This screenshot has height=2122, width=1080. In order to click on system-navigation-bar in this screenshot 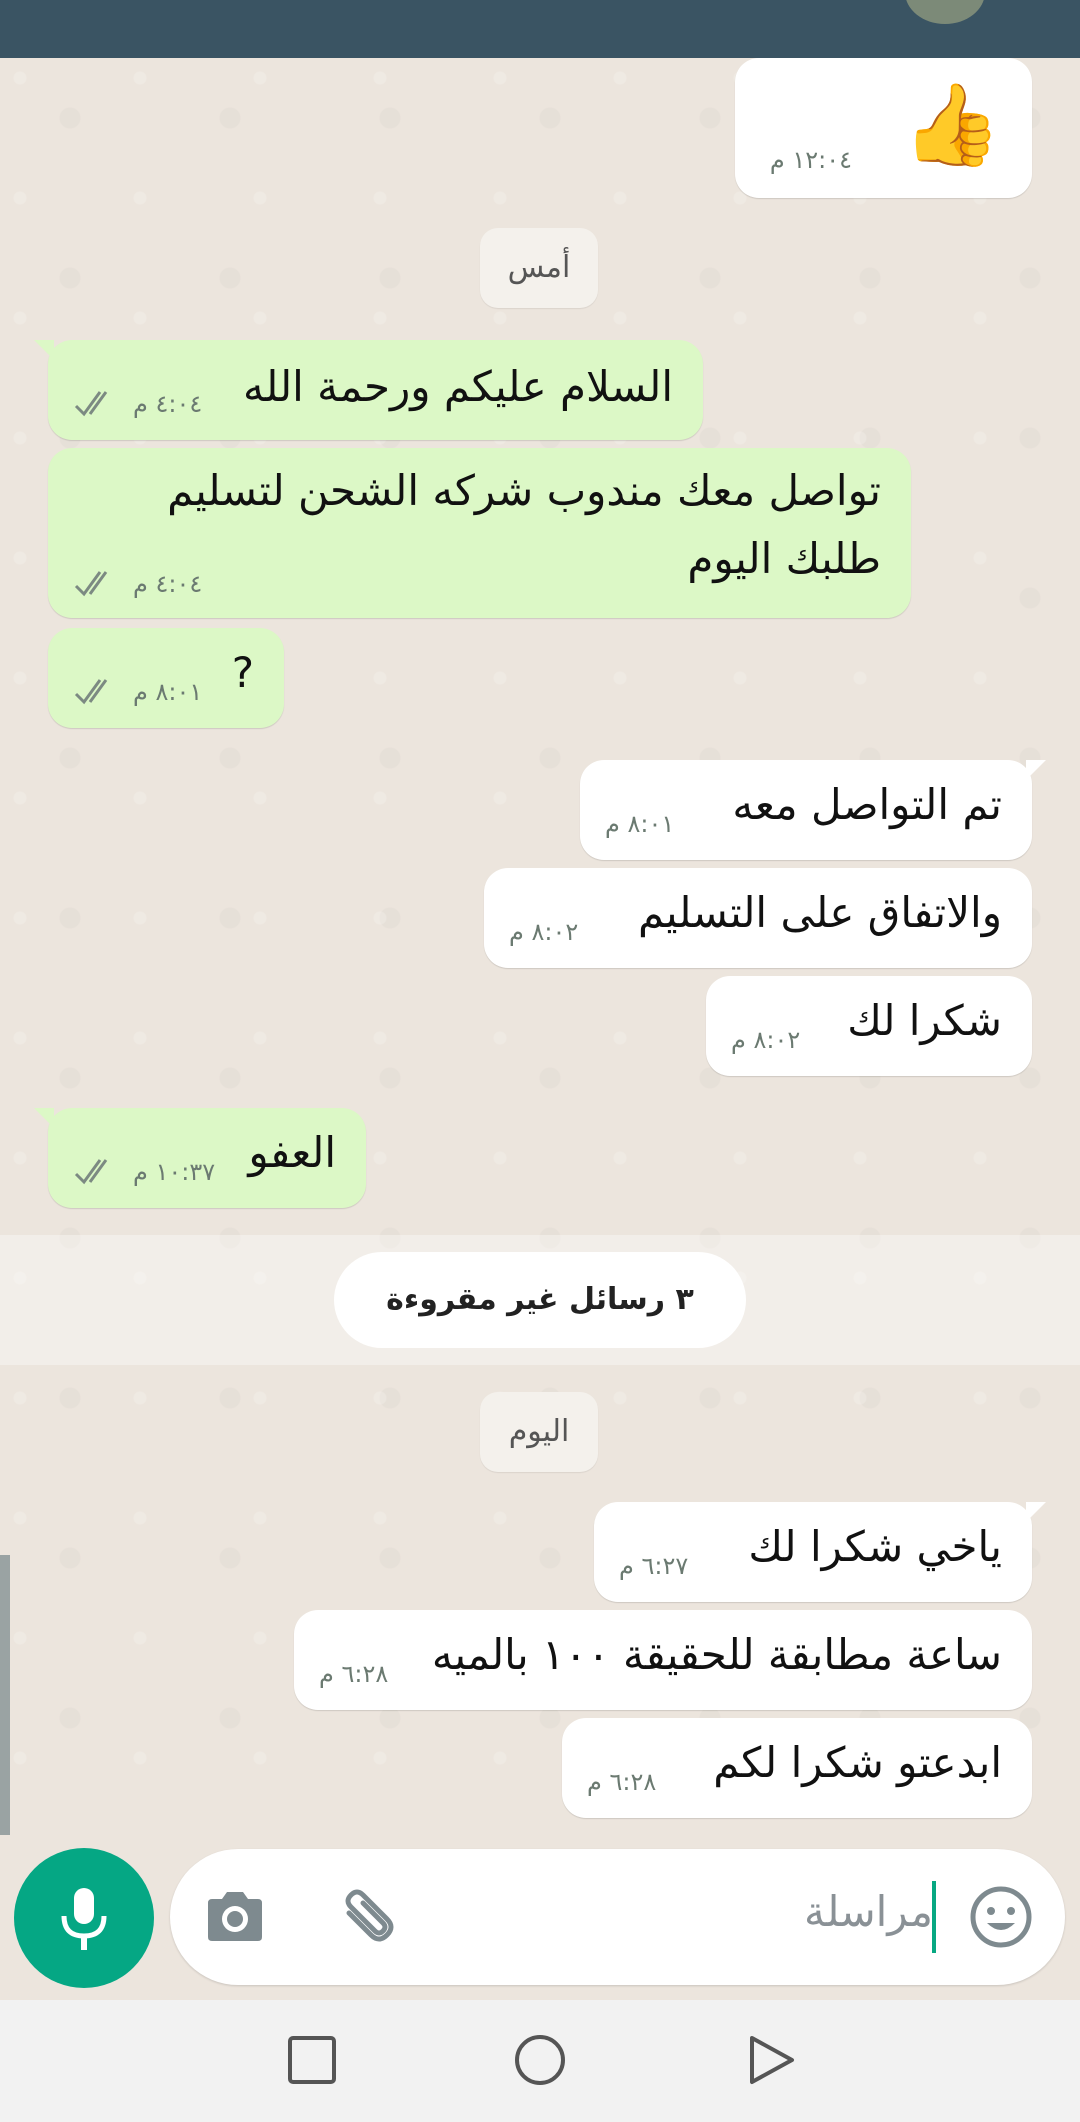, I will do `click(540, 2061)`.